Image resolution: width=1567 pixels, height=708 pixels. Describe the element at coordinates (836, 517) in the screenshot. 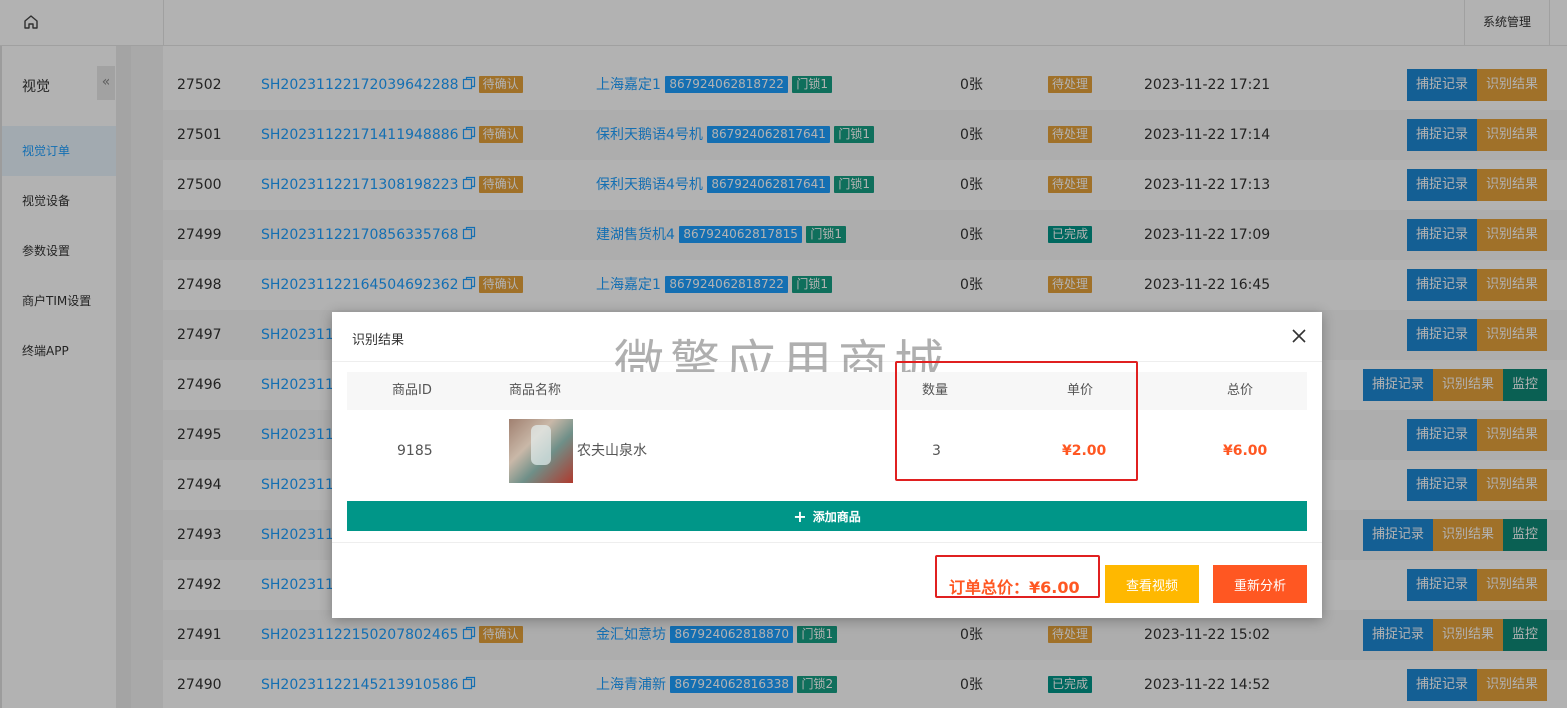

I see `add-goods-label: 添加商品` at that location.